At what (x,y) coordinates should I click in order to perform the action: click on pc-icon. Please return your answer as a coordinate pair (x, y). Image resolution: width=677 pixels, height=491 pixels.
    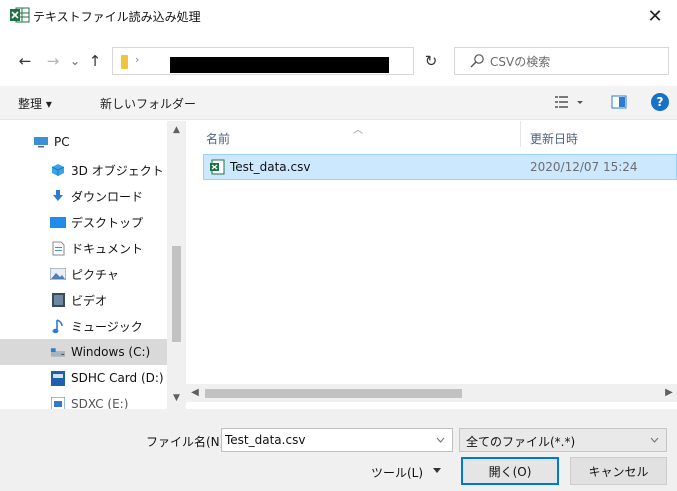
    Looking at the image, I should click on (41, 142).